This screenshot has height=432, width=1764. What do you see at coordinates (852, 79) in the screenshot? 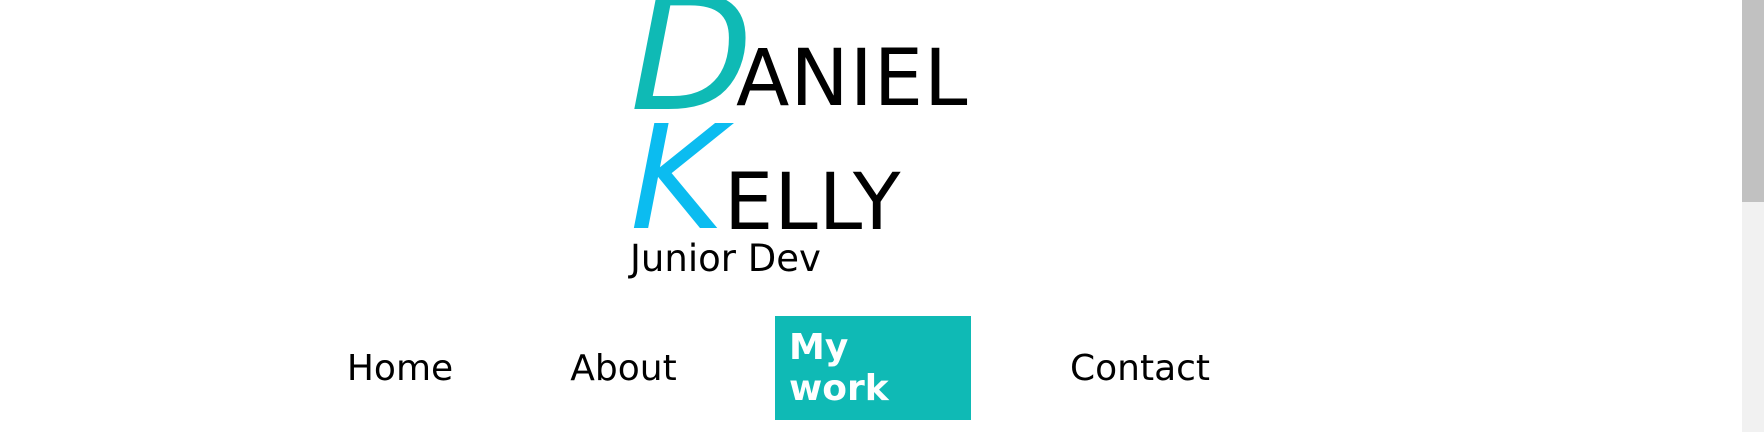
I see `logo-first-name-rest: ANIEL` at bounding box center [852, 79].